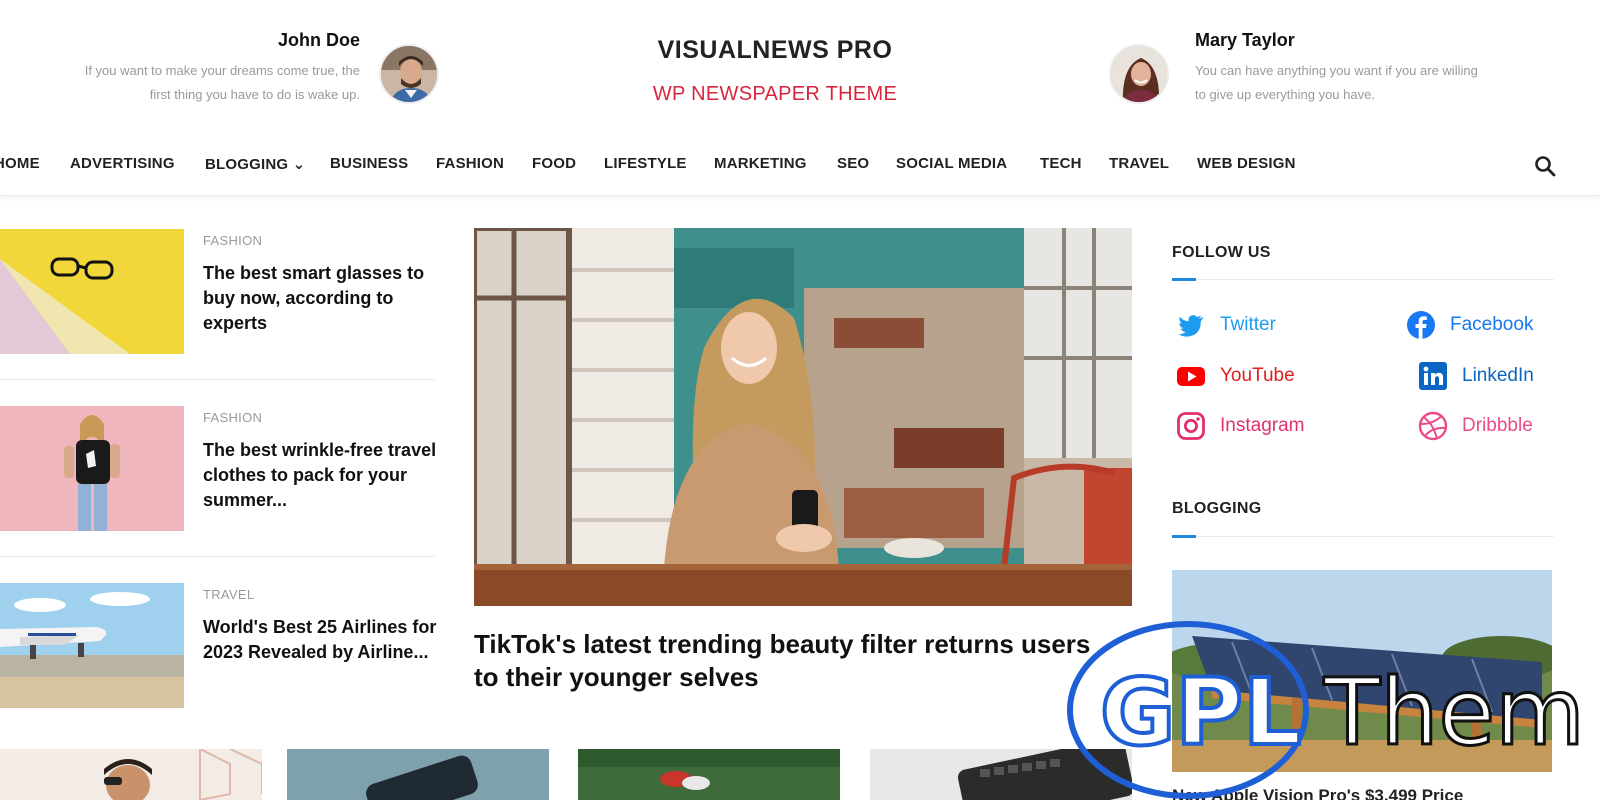 The image size is (1600, 805). Describe the element at coordinates (20, 163) in the screenshot. I see `nav-item-home: HOME` at that location.